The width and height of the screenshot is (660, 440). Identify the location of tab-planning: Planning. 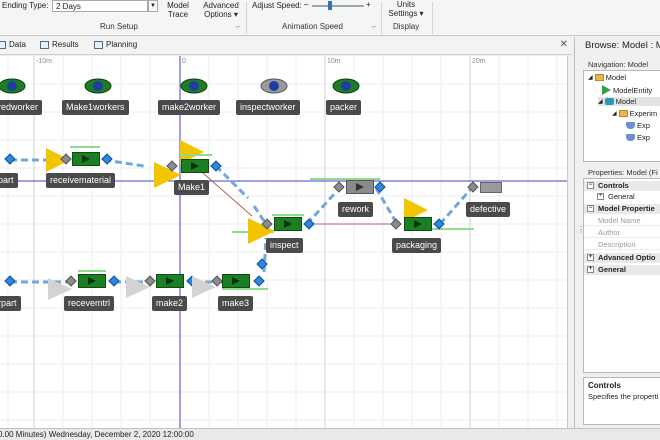
(115, 44).